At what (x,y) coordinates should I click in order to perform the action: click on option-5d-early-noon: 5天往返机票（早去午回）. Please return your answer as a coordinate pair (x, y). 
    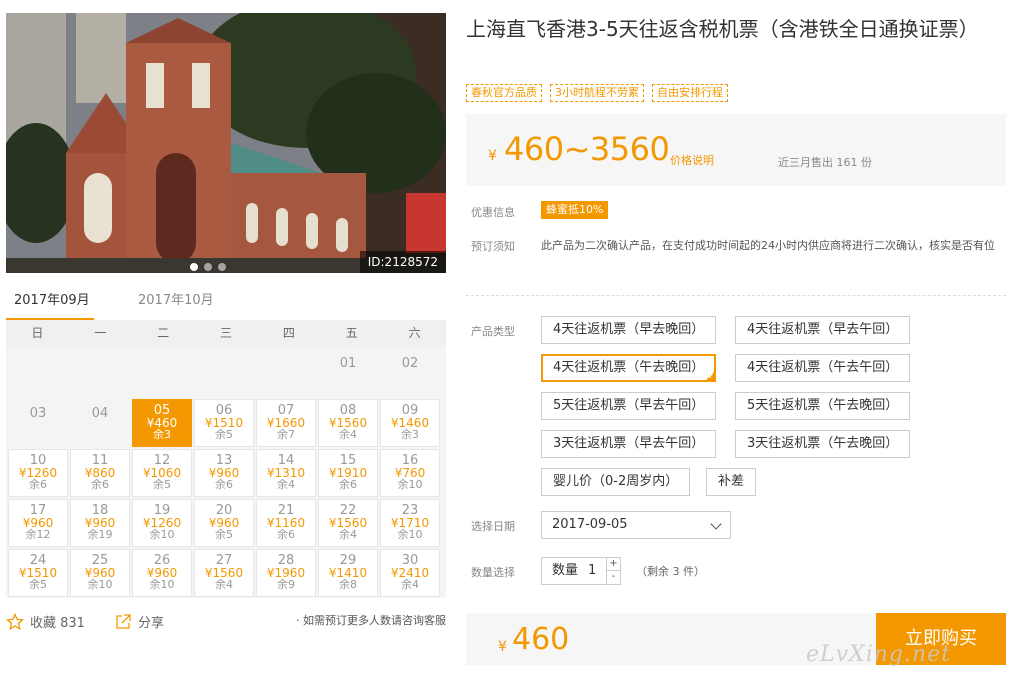
    Looking at the image, I should click on (629, 406).